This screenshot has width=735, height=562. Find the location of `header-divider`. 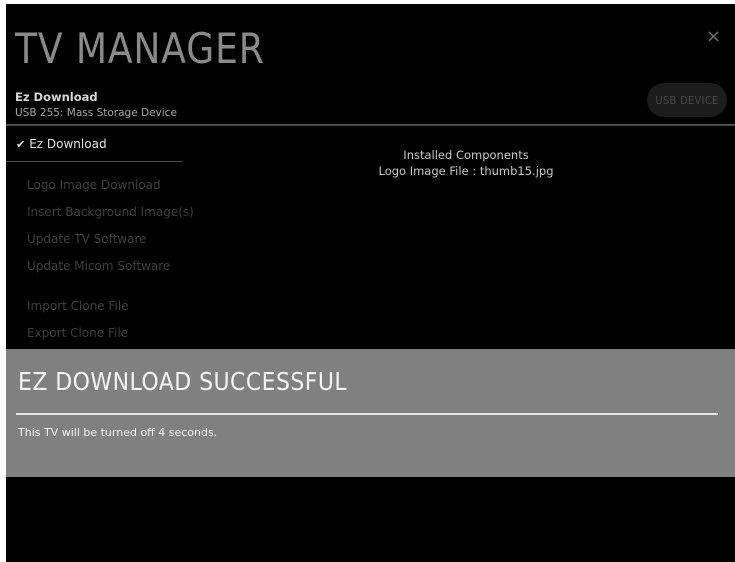

header-divider is located at coordinates (370, 125).